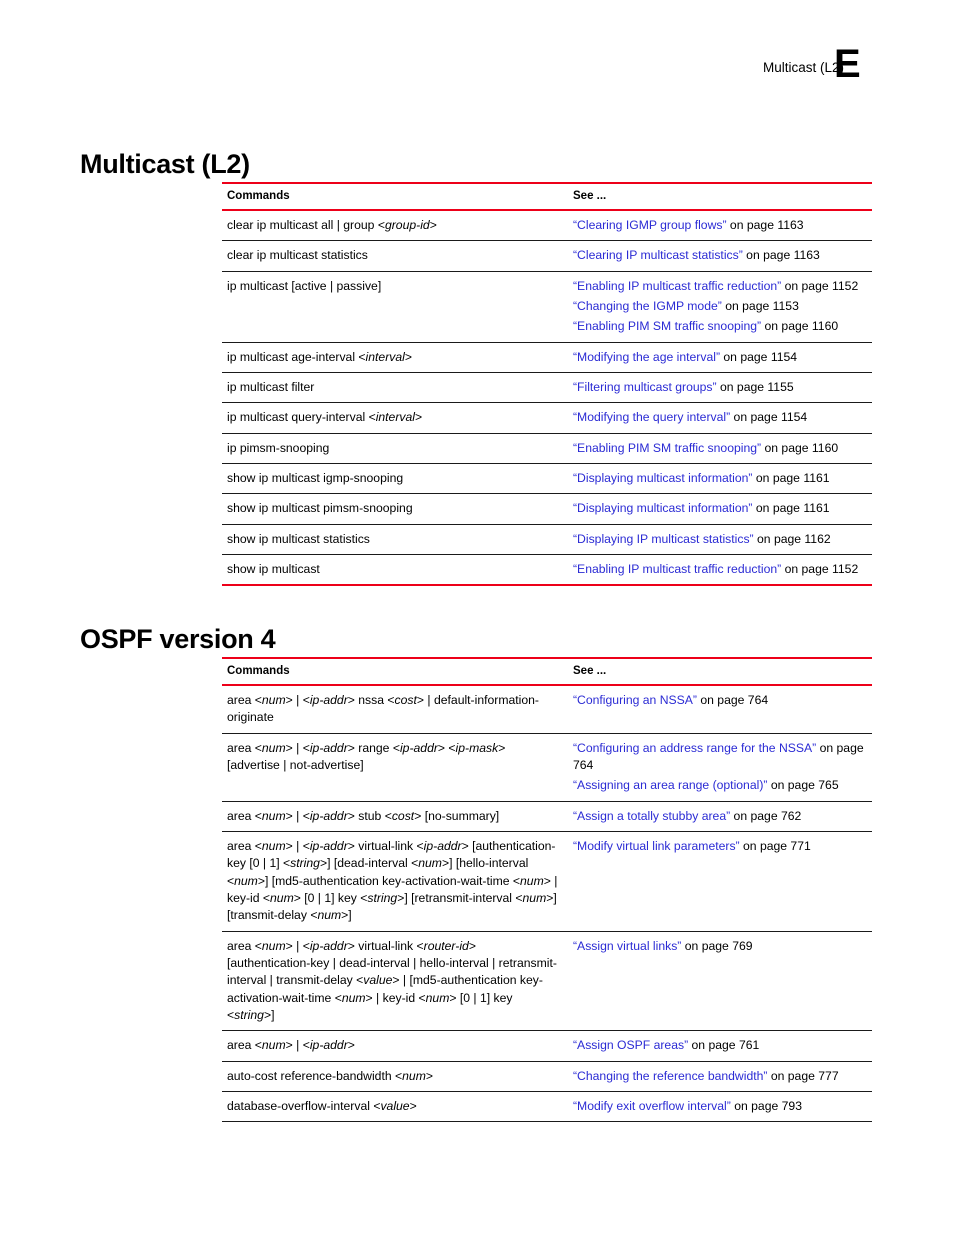 The width and height of the screenshot is (954, 1235). What do you see at coordinates (652, 1106) in the screenshot?
I see `cross-reference-link: “Modify exit overflow interval”` at bounding box center [652, 1106].